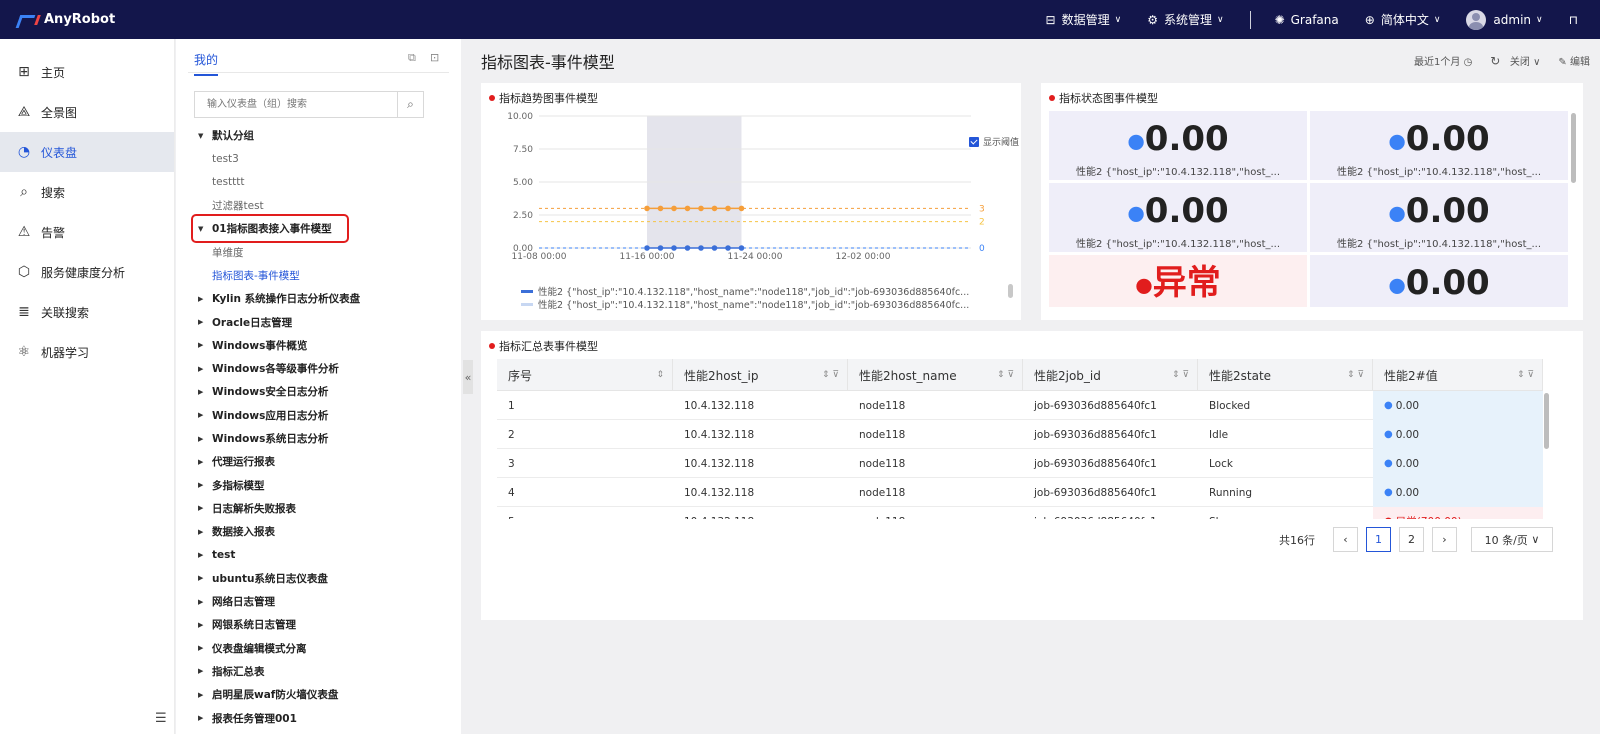  Describe the element at coordinates (321, 182) in the screenshot. I see `tree-dashboard-item: testttt` at that location.